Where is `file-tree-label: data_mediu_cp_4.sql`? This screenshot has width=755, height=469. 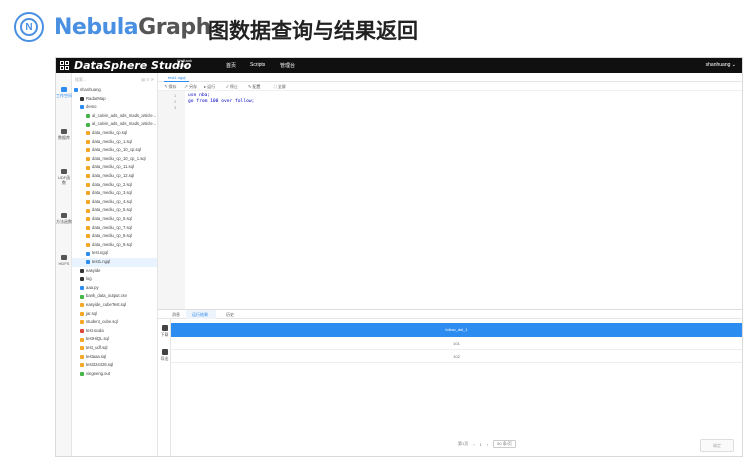
file-tree-label: data_mediu_cp_4.sql is located at coordinates (112, 201).